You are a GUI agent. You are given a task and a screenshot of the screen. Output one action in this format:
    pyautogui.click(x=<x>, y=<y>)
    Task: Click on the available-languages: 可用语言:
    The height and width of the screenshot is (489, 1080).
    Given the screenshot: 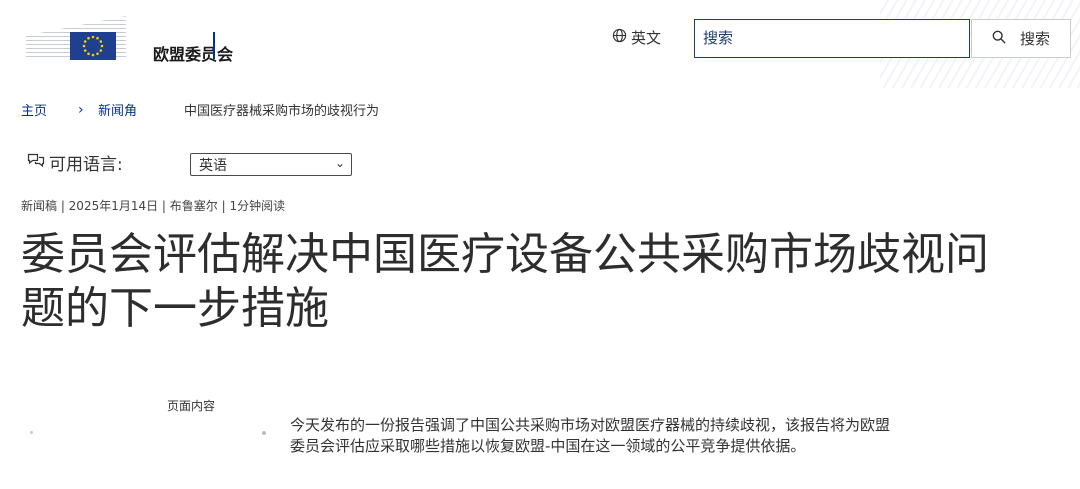 What is the action you would take?
    pyautogui.click(x=75, y=162)
    